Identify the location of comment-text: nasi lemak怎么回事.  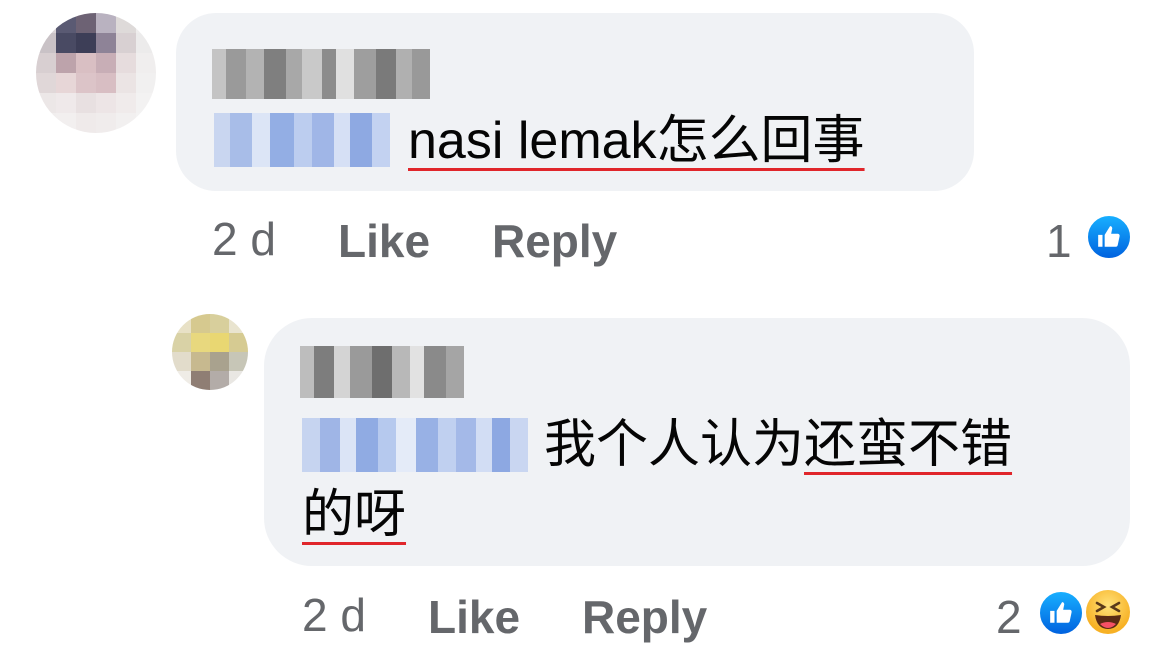
(636, 141).